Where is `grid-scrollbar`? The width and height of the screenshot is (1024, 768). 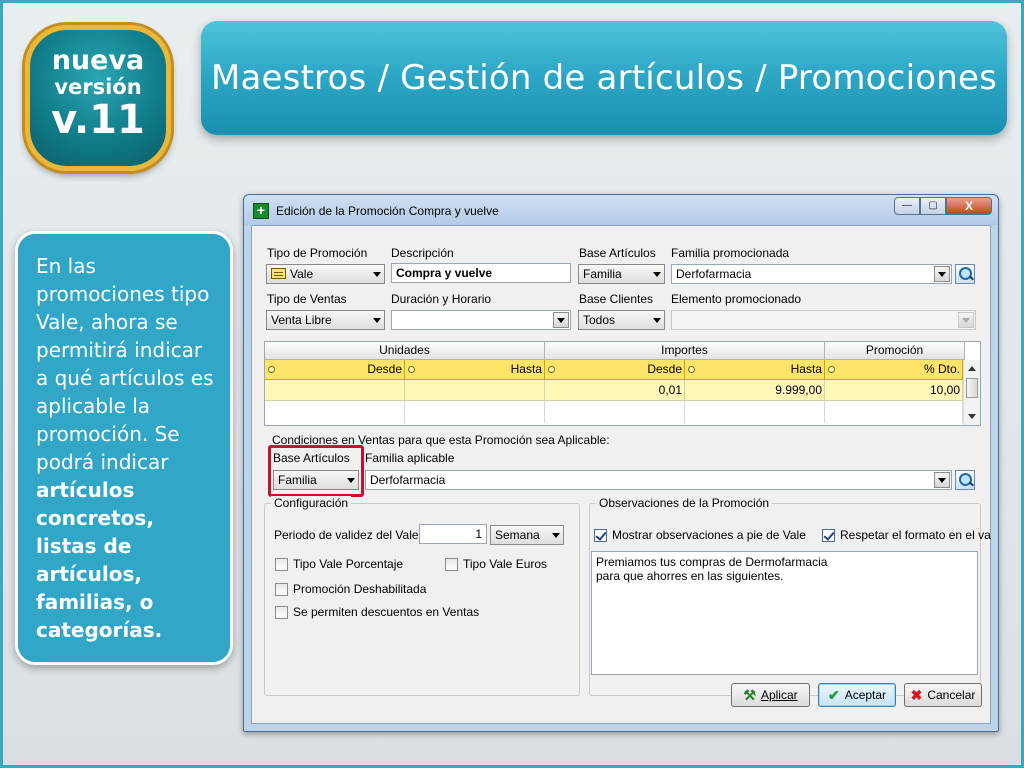
grid-scrollbar is located at coordinates (971, 392).